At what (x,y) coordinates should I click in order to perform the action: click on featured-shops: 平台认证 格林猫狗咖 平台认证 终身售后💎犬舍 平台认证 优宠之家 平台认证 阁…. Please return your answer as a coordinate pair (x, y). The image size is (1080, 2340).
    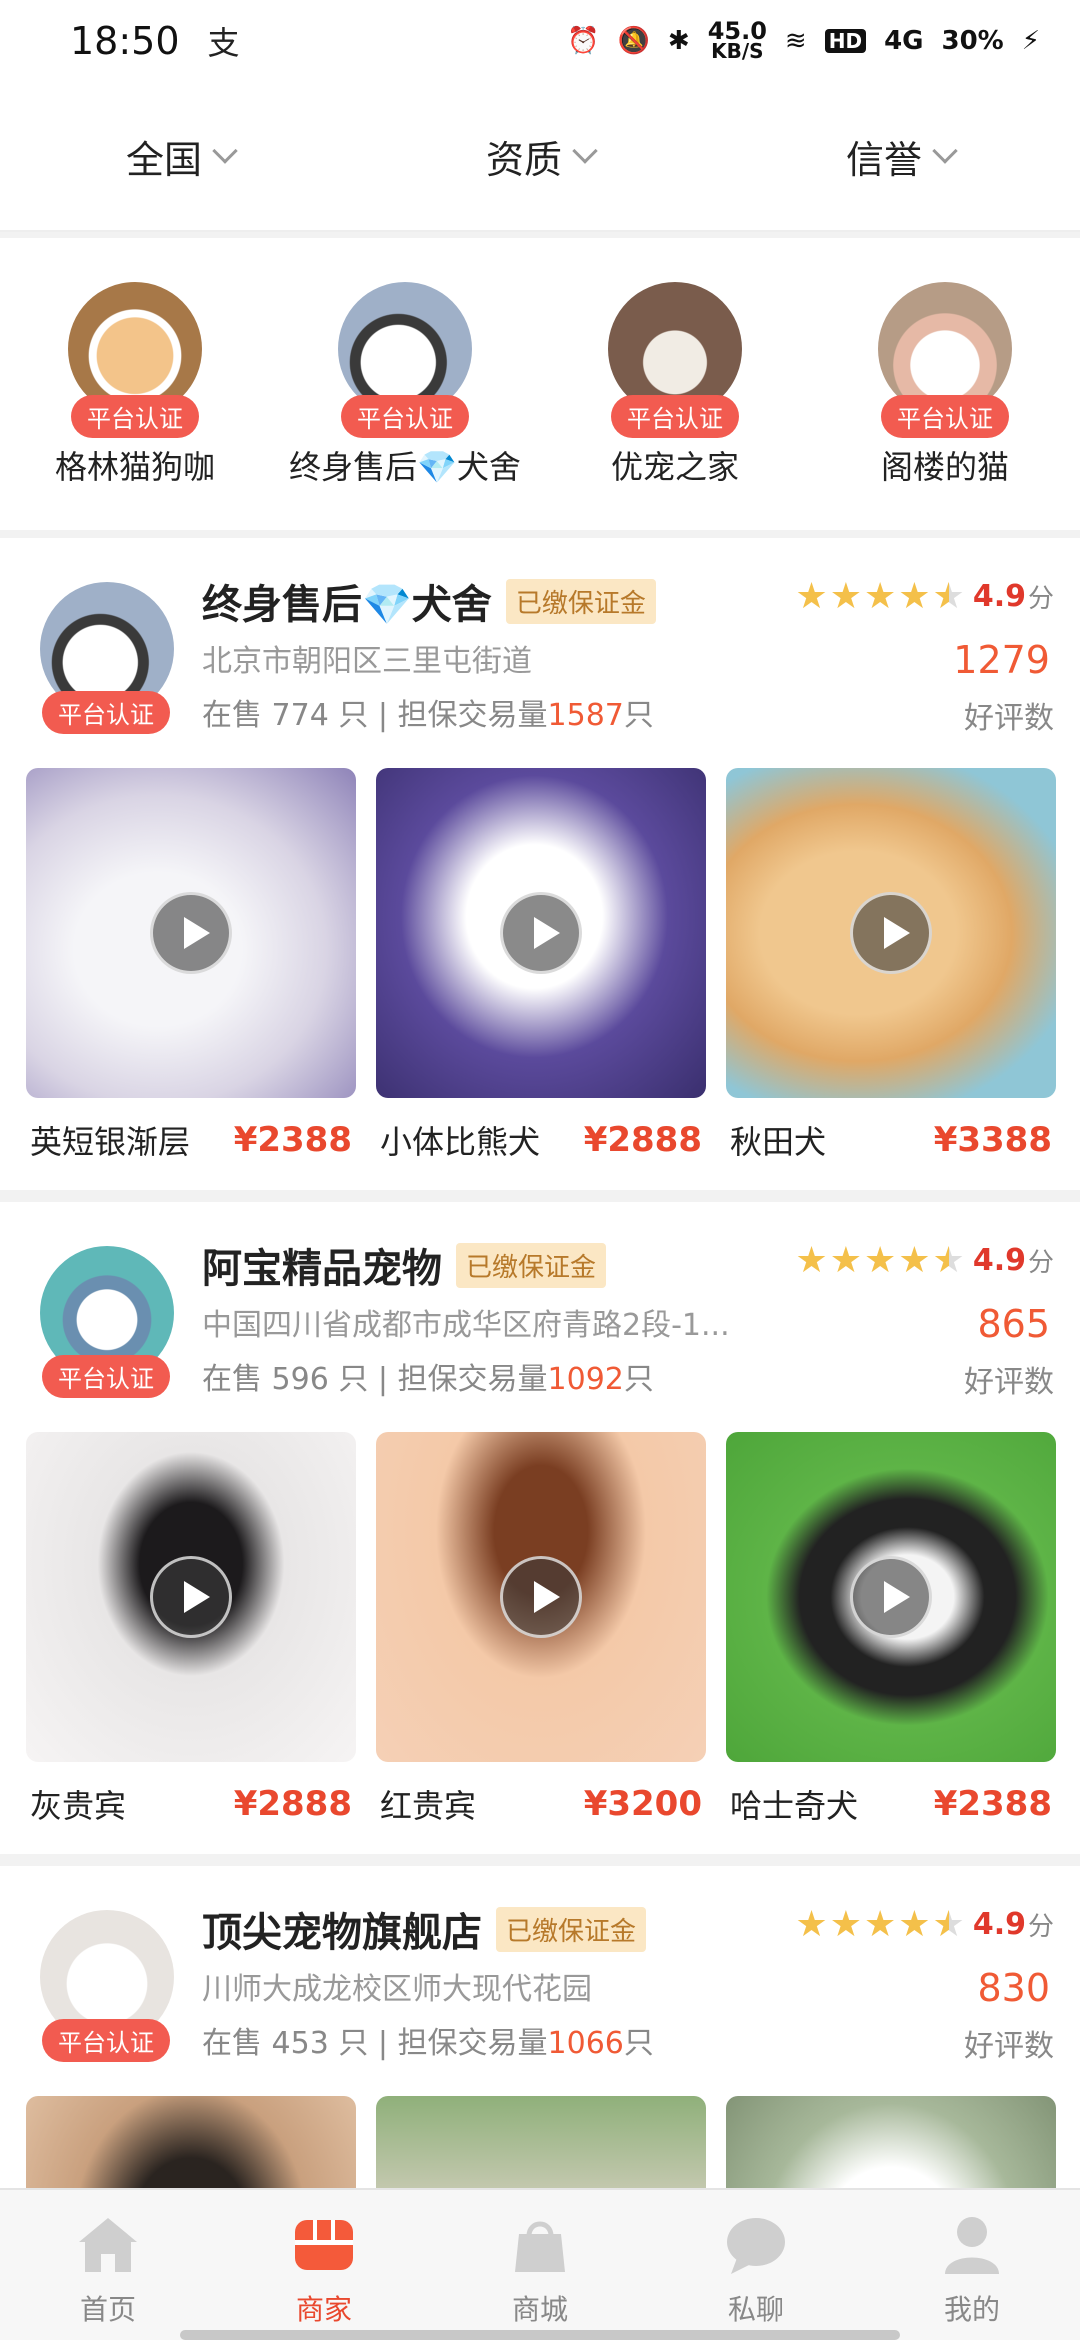
    Looking at the image, I should click on (540, 384).